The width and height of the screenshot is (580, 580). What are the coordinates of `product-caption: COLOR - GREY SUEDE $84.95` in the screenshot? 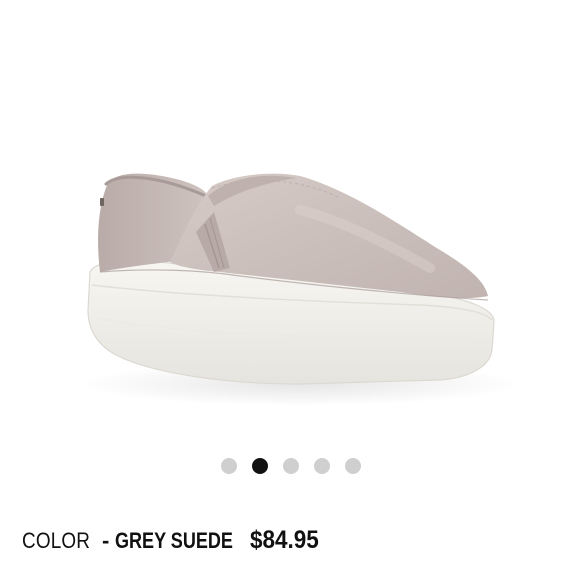 It's located at (174, 541).